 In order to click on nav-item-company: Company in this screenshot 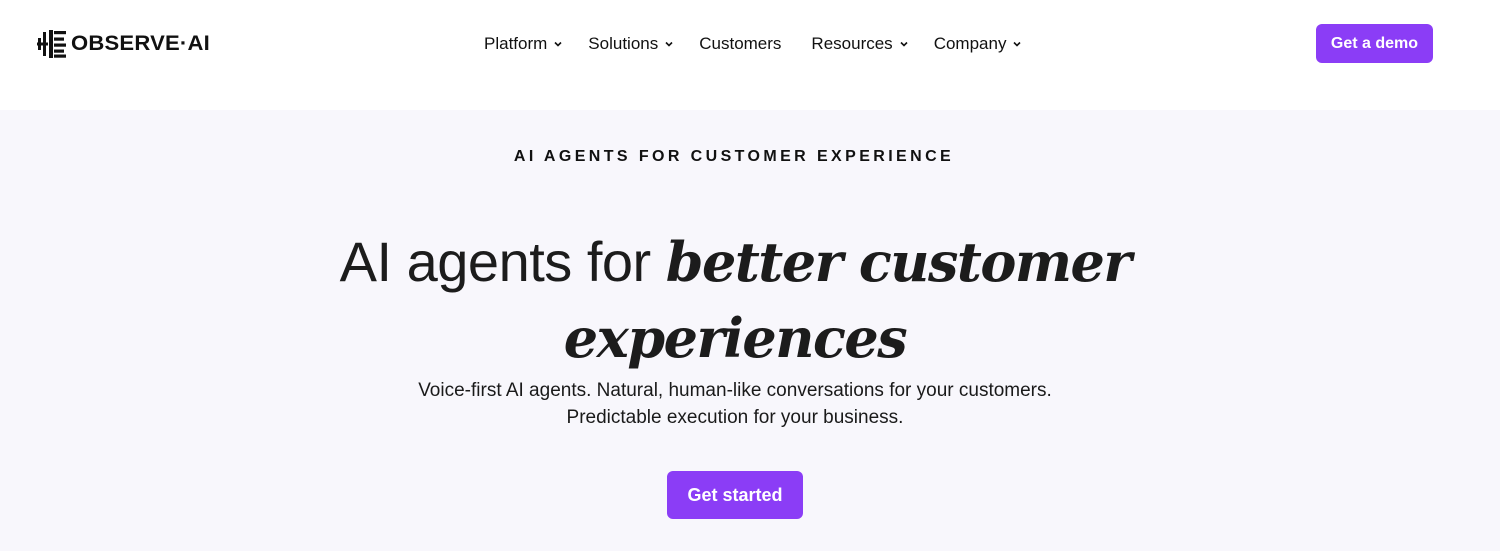, I will do `click(978, 44)`.